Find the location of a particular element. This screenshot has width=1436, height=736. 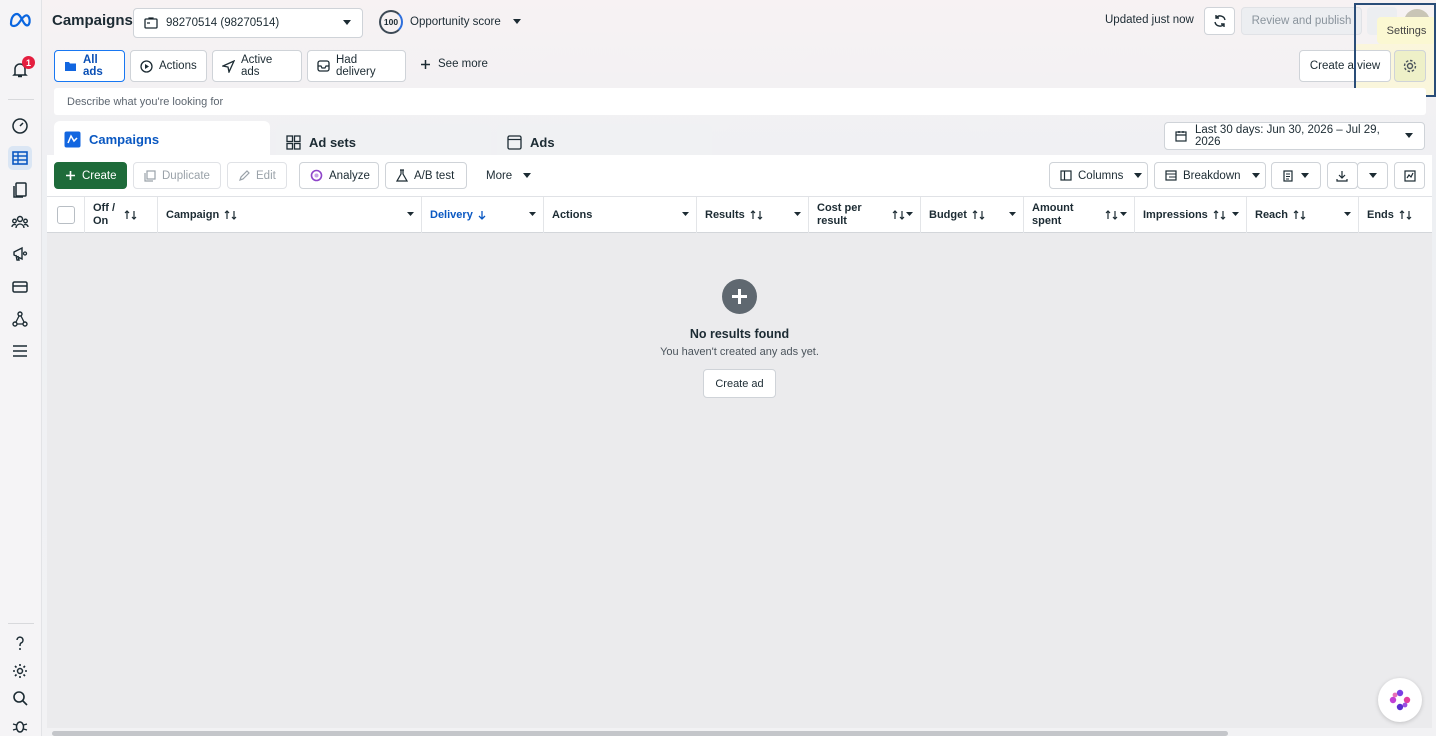

filter-had-delivery-label: Had delivery is located at coordinates (356, 66).